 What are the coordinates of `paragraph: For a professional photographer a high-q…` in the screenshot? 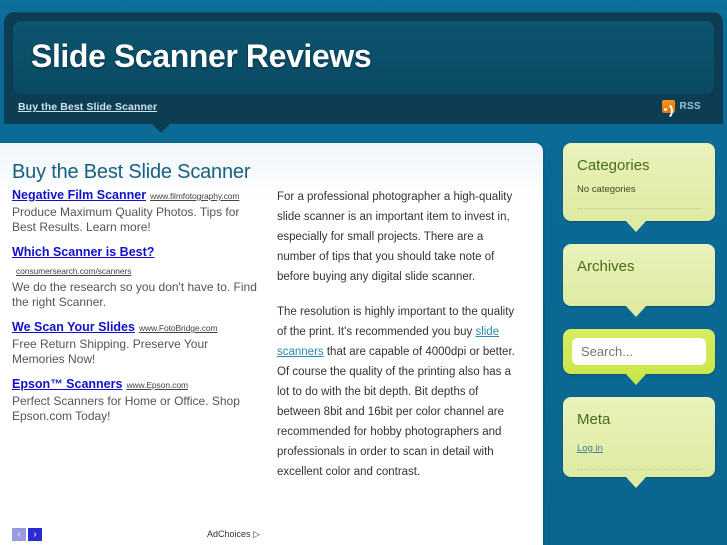 It's located at (395, 237).